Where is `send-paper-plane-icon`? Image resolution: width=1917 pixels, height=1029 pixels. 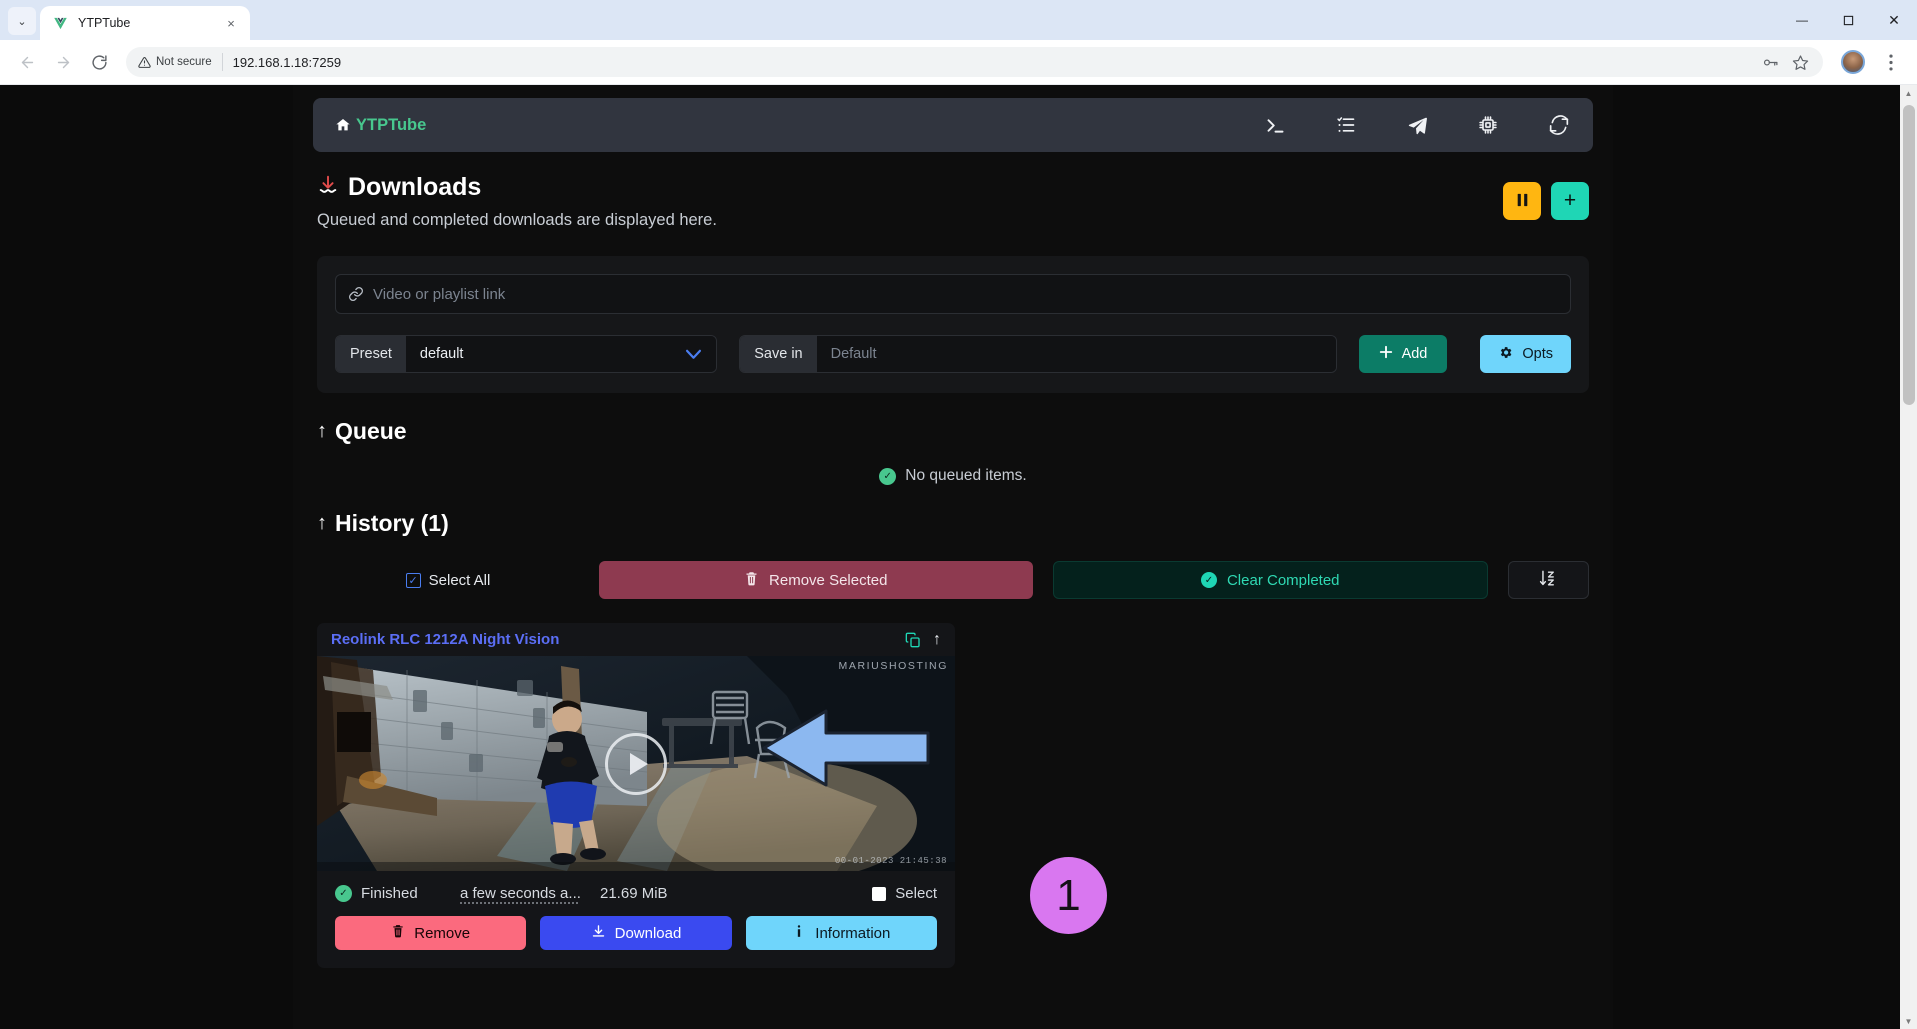
send-paper-plane-icon is located at coordinates (1417, 125).